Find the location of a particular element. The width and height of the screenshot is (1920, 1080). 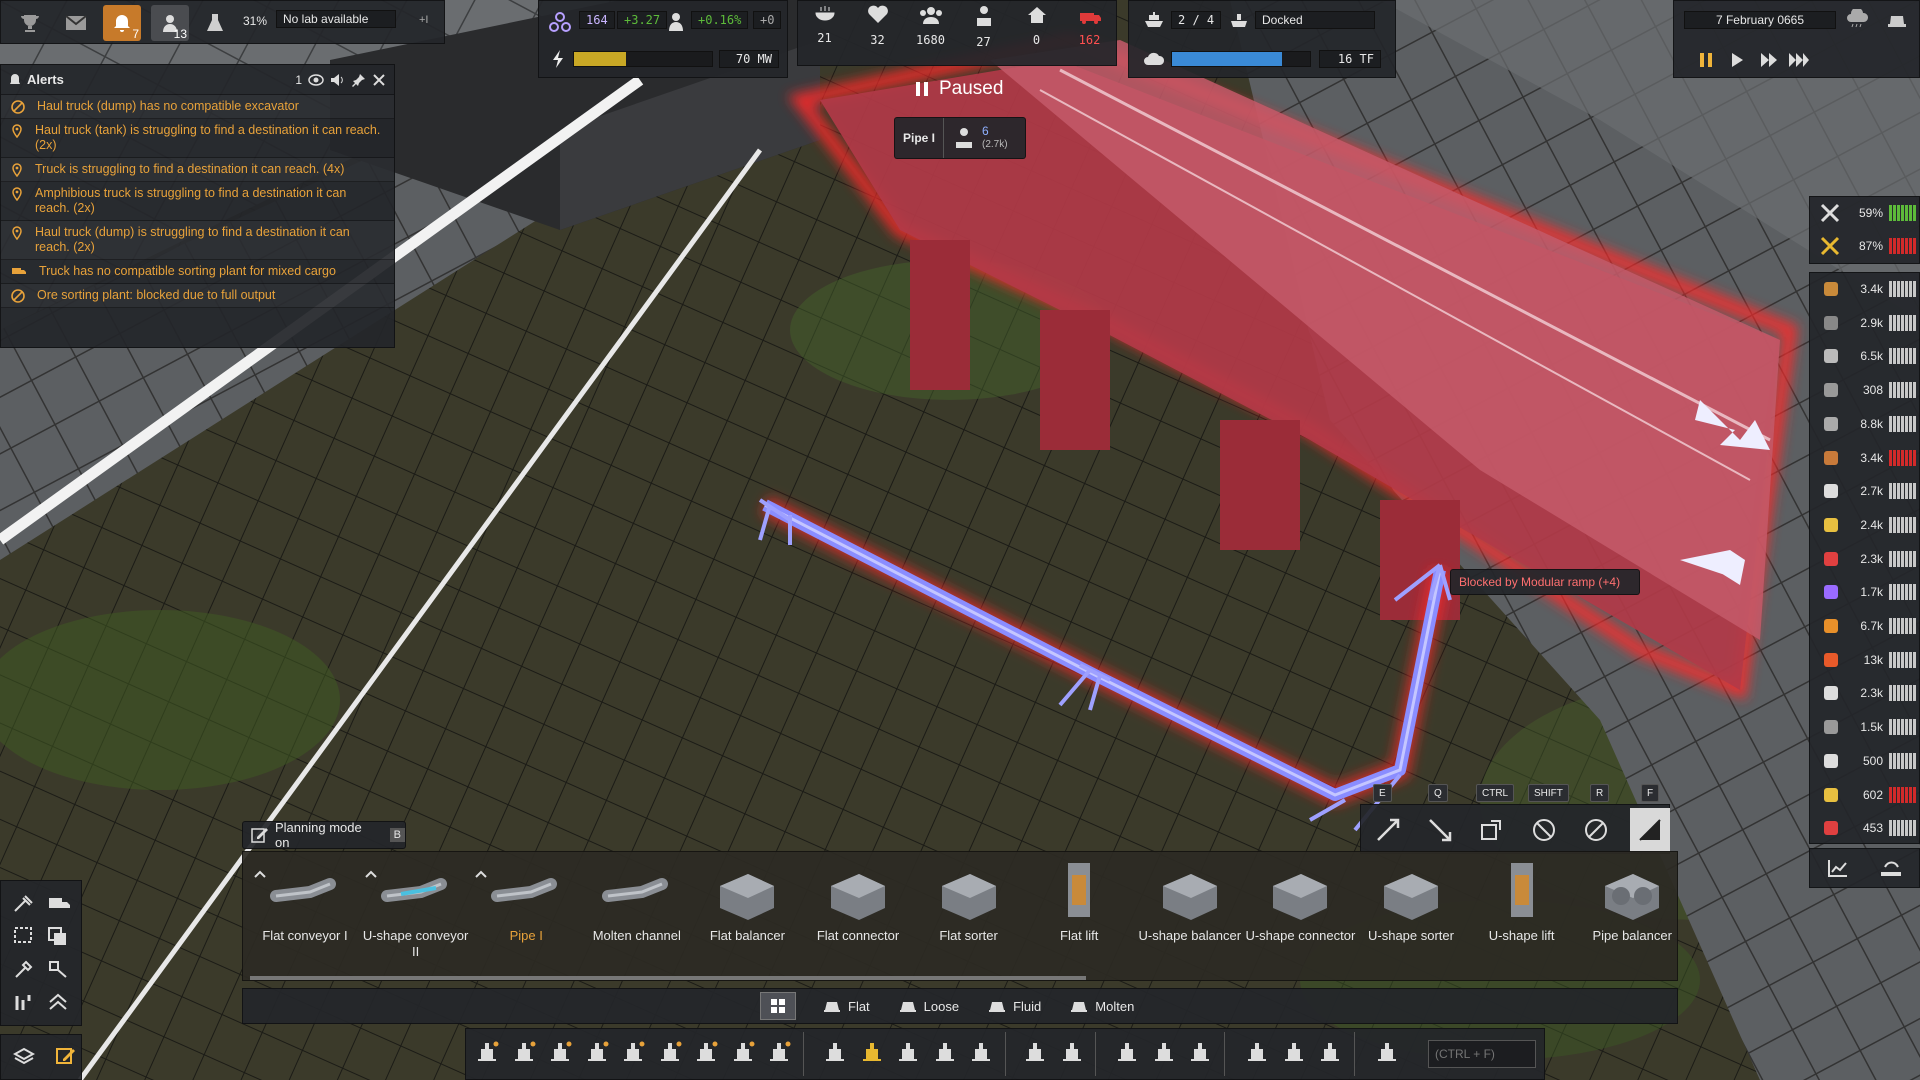

housing-button is located at coordinates (743, 1051).